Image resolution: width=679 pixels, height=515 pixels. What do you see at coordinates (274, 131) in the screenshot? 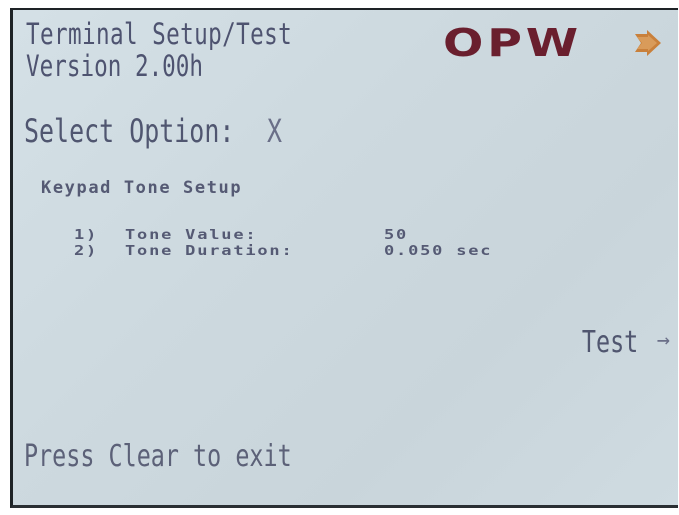
I see `select-option-input: X` at bounding box center [274, 131].